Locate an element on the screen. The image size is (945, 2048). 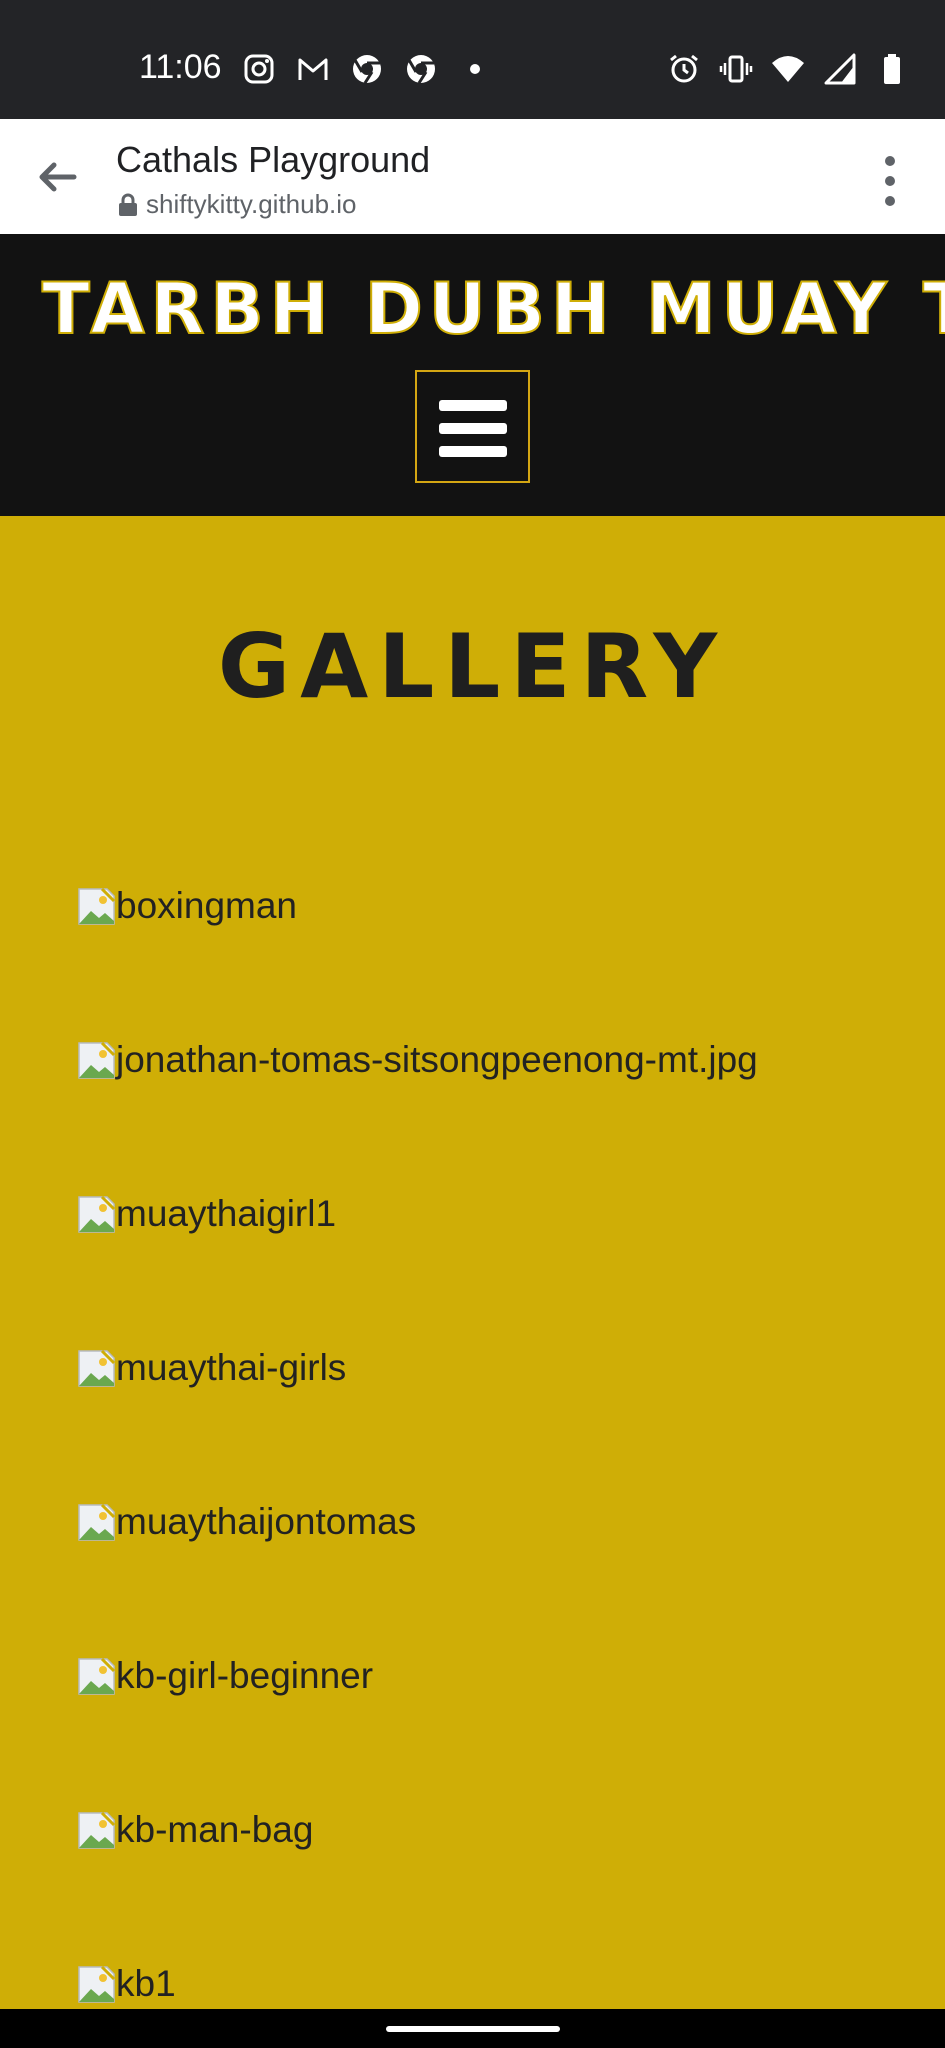
image-alt-text: jonathan-tomas-sitsongpeenong-mt.jpg is located at coordinates (437, 1059).